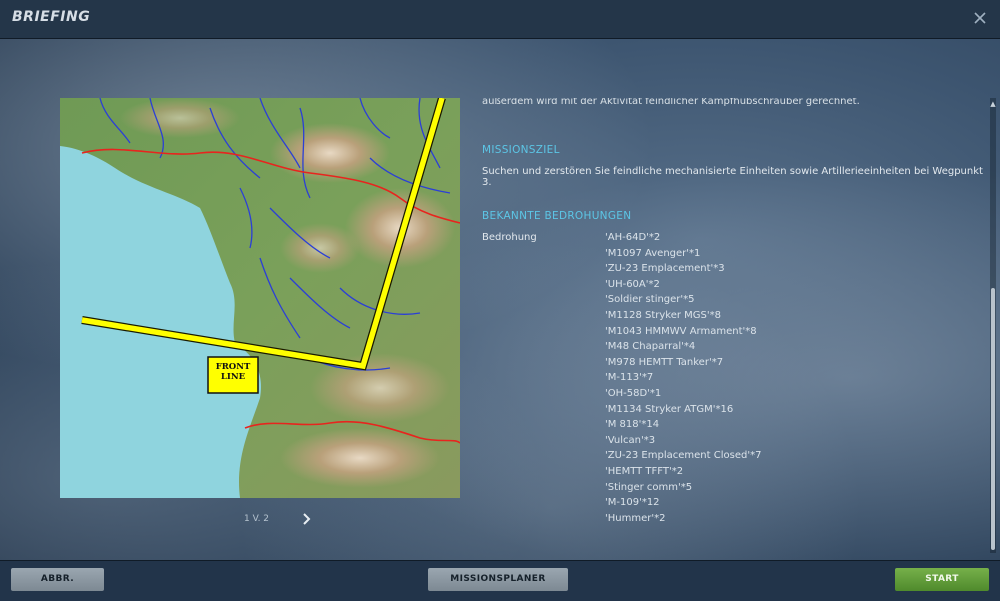 The width and height of the screenshot is (1000, 601). What do you see at coordinates (993, 104) in the screenshot?
I see `scroll-up-icon: ▲` at bounding box center [993, 104].